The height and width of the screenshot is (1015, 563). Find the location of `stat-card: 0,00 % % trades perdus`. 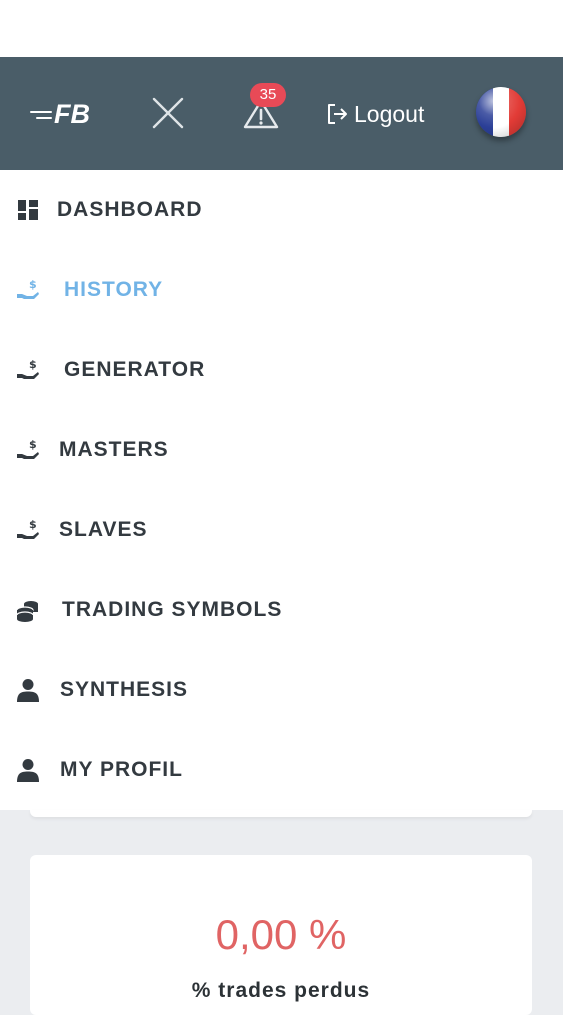

stat-card: 0,00 % % trades perdus is located at coordinates (281, 935).